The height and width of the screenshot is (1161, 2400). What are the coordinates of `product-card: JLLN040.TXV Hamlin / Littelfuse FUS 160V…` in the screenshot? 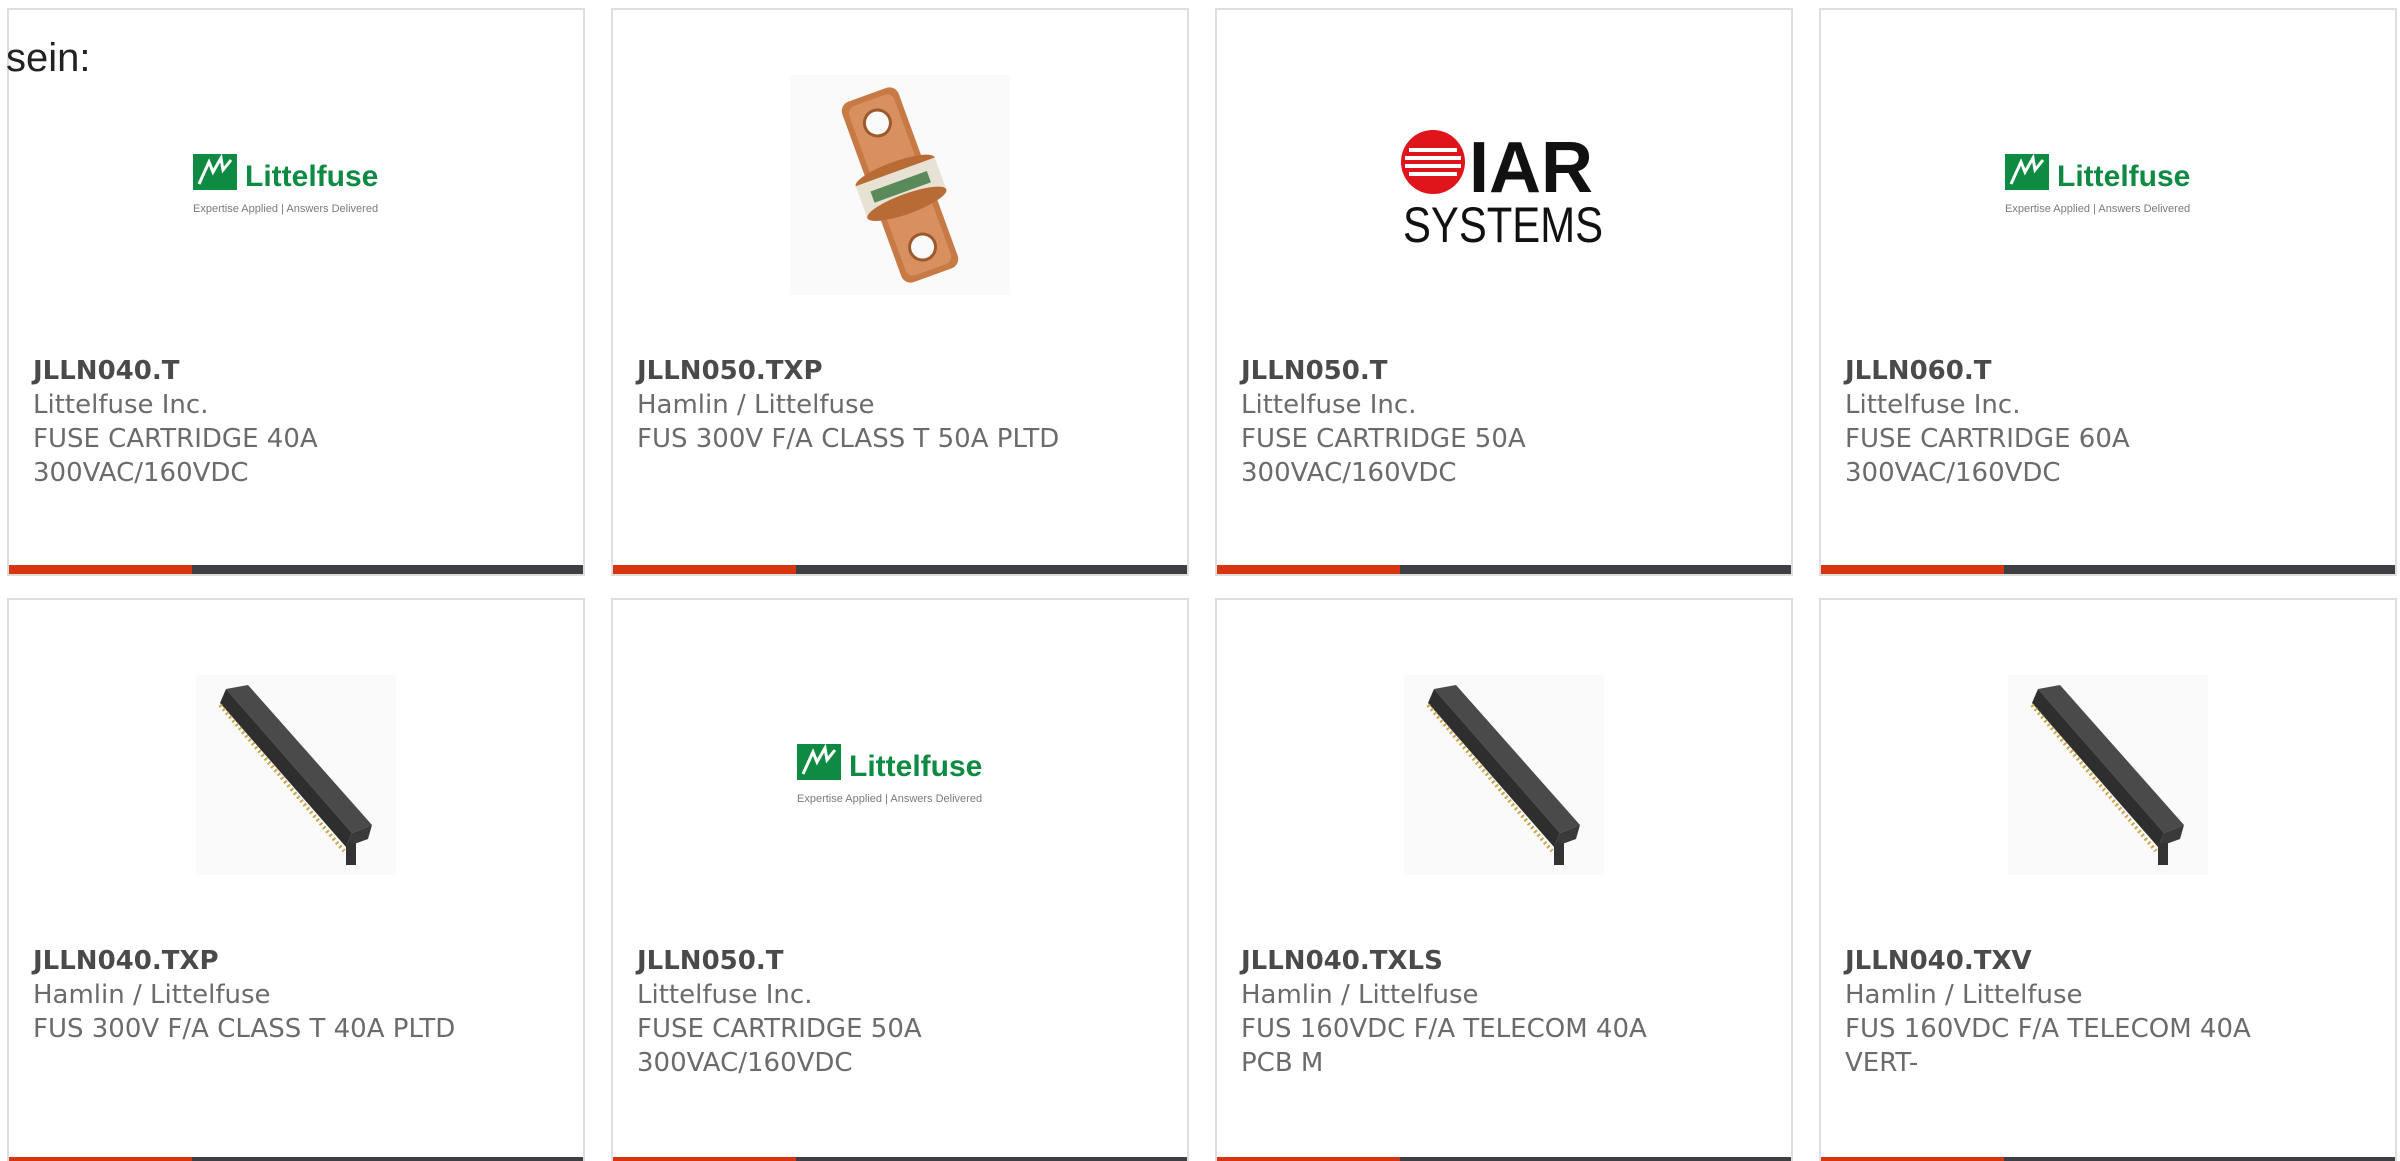 It's located at (2108, 879).